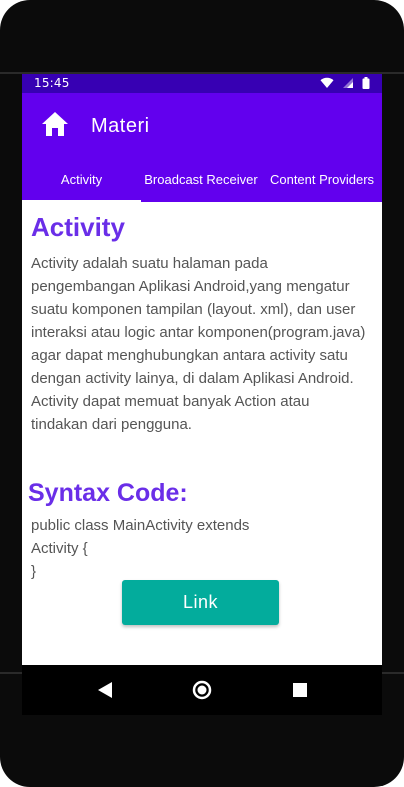 This screenshot has width=404, height=787. I want to click on tab-broadcast-receiver: Broadcast Receiver, so click(201, 179).